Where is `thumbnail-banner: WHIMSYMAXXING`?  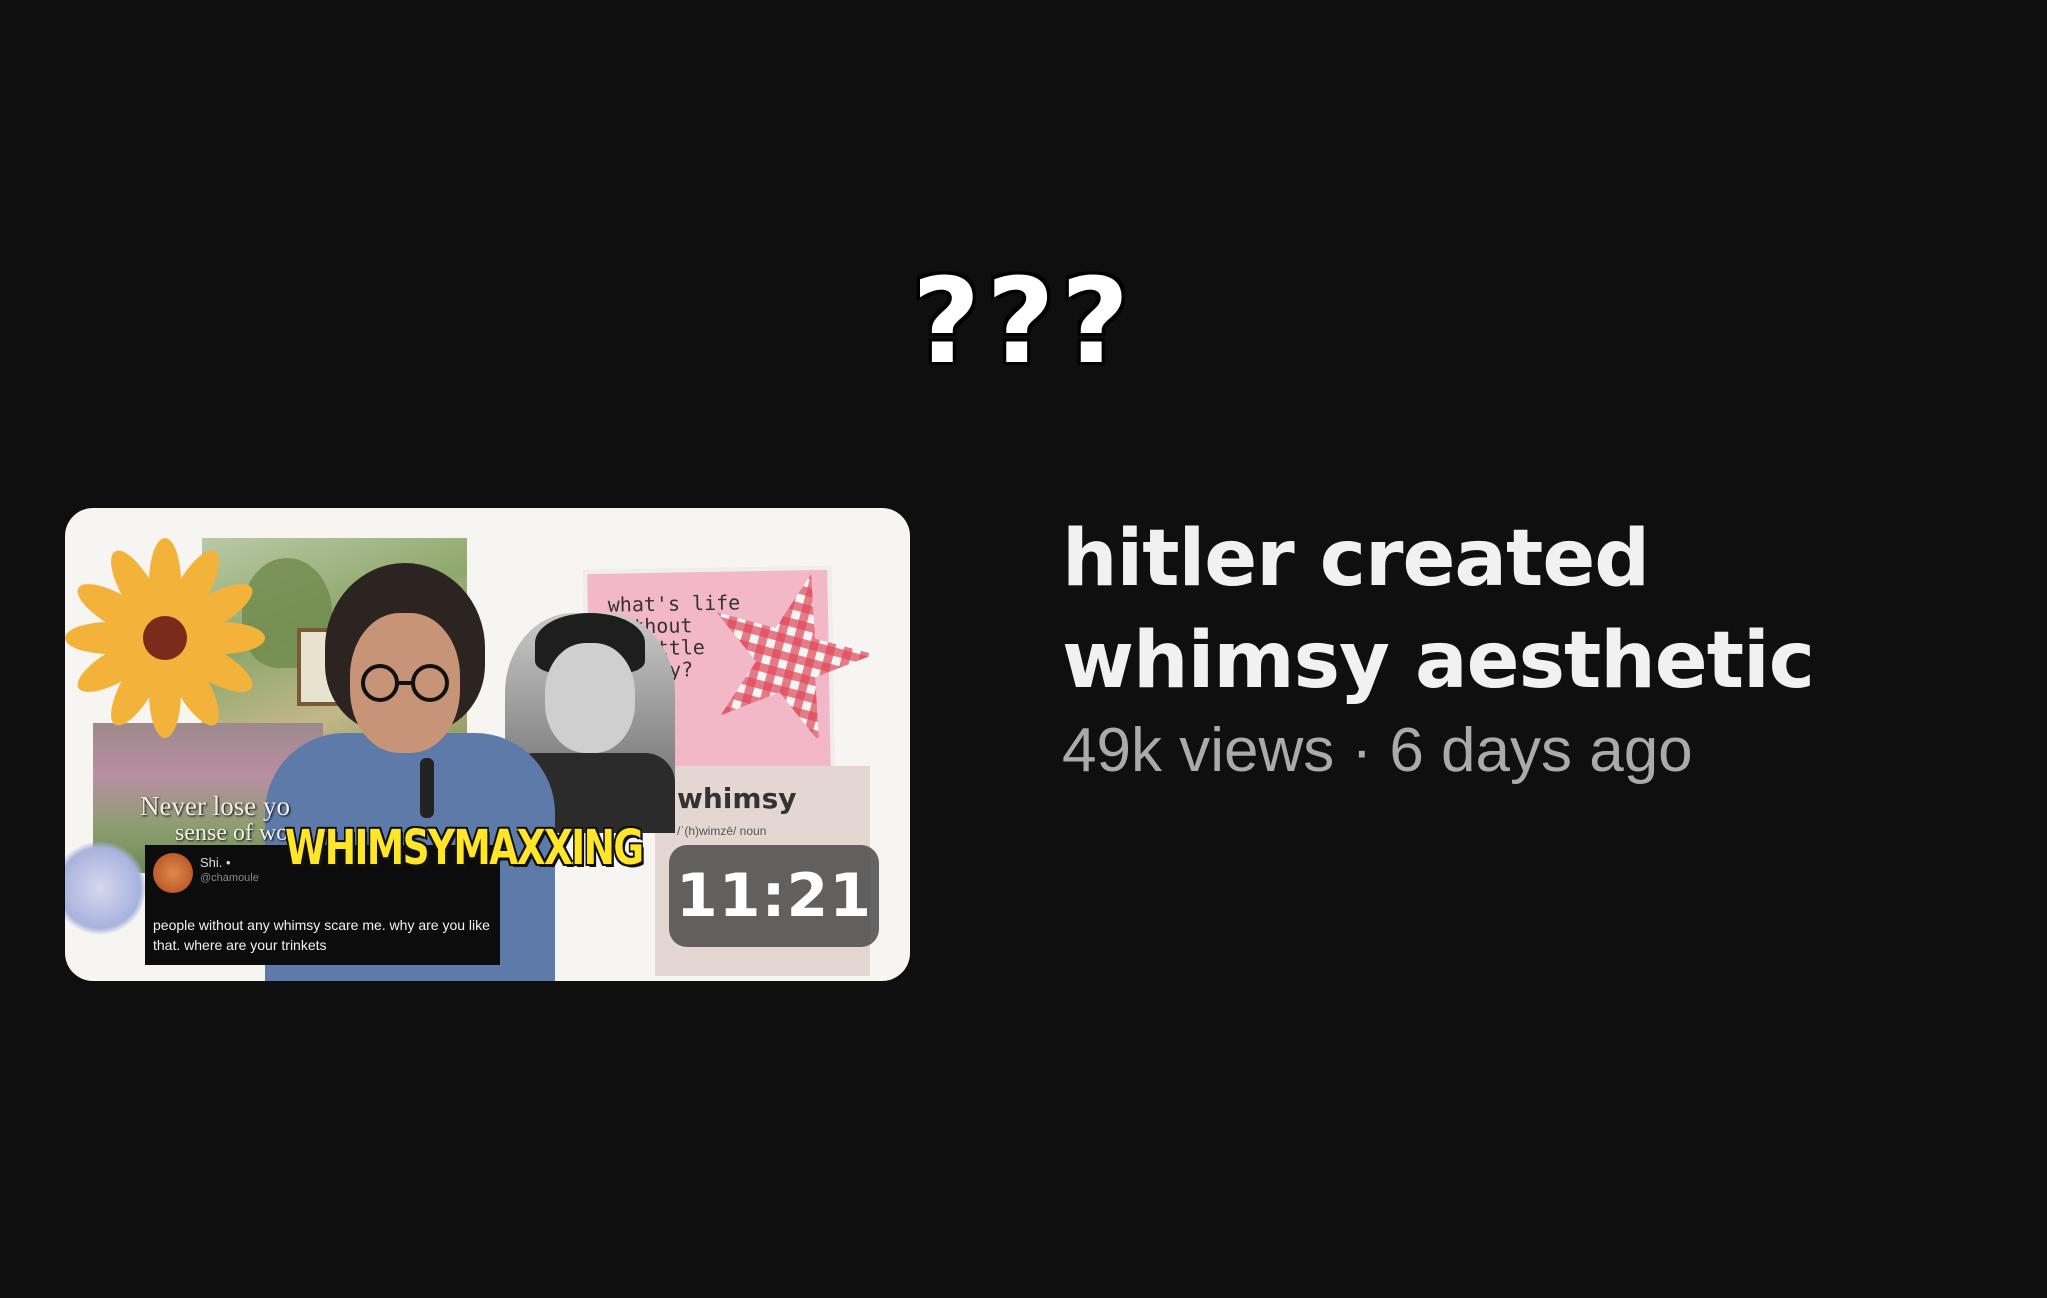 thumbnail-banner: WHIMSYMAXXING is located at coordinates (464, 848).